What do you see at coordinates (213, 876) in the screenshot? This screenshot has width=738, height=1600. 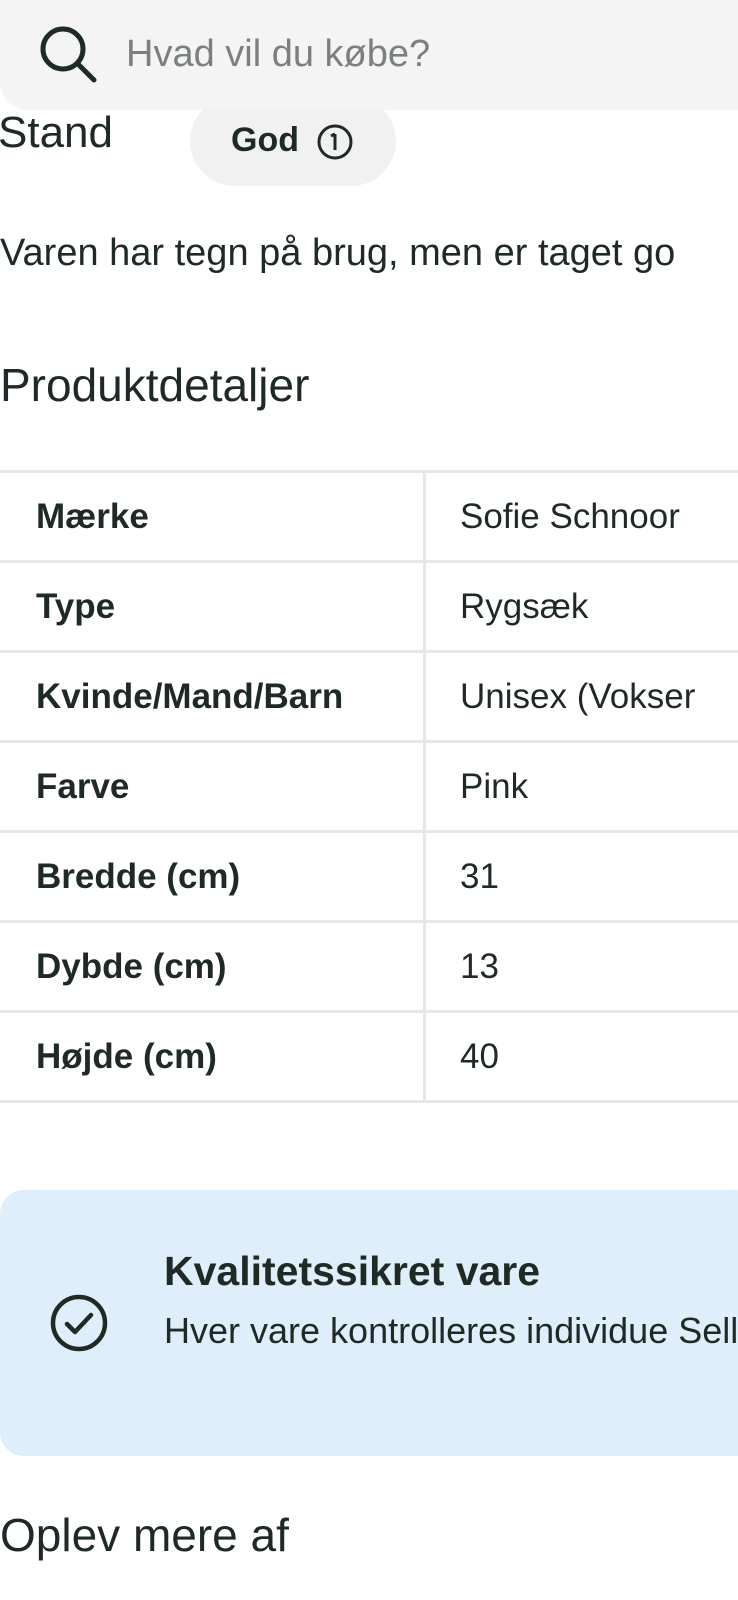 I see `detail-key: Bredde (cm)` at bounding box center [213, 876].